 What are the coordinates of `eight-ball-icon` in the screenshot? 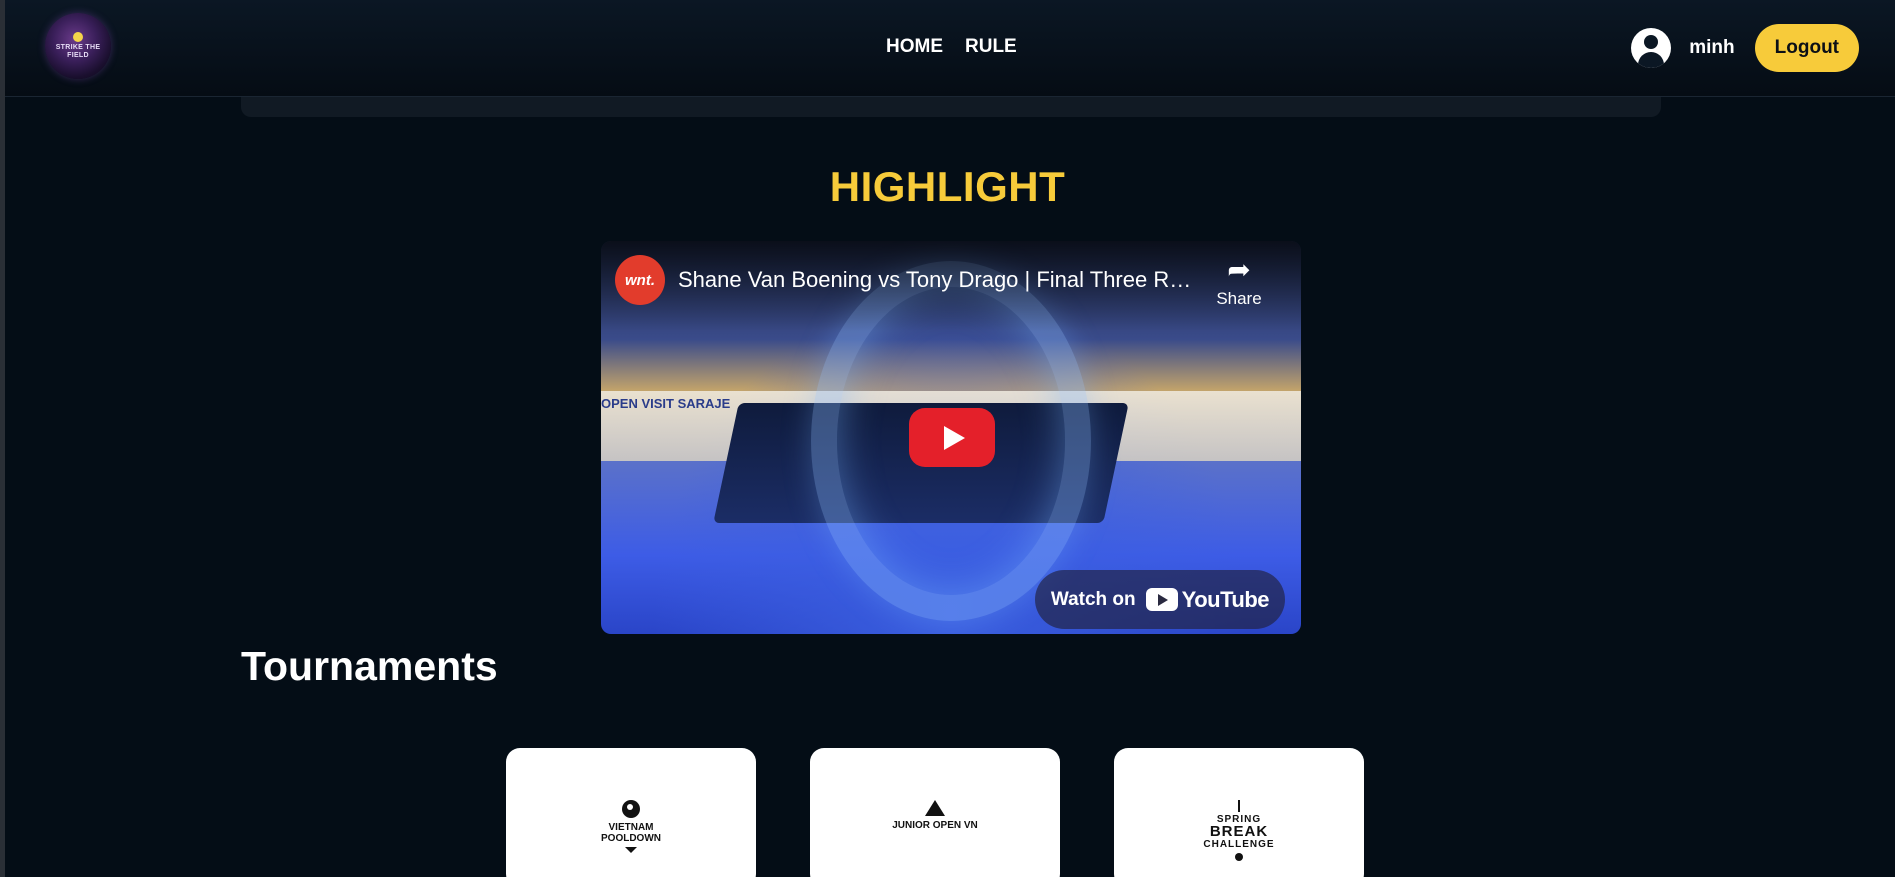 It's located at (631, 809).